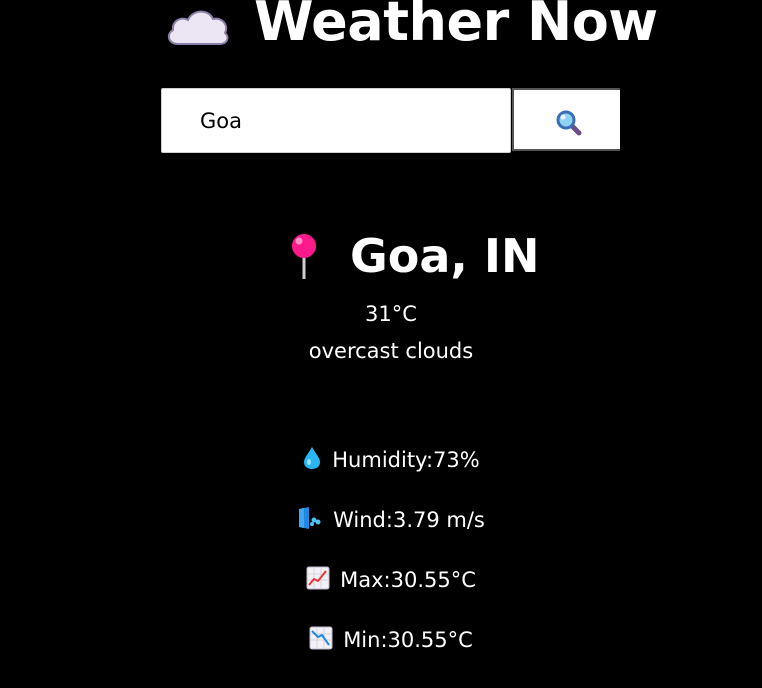 The height and width of the screenshot is (688, 762). Describe the element at coordinates (312, 458) in the screenshot. I see `droplet-icon` at that location.